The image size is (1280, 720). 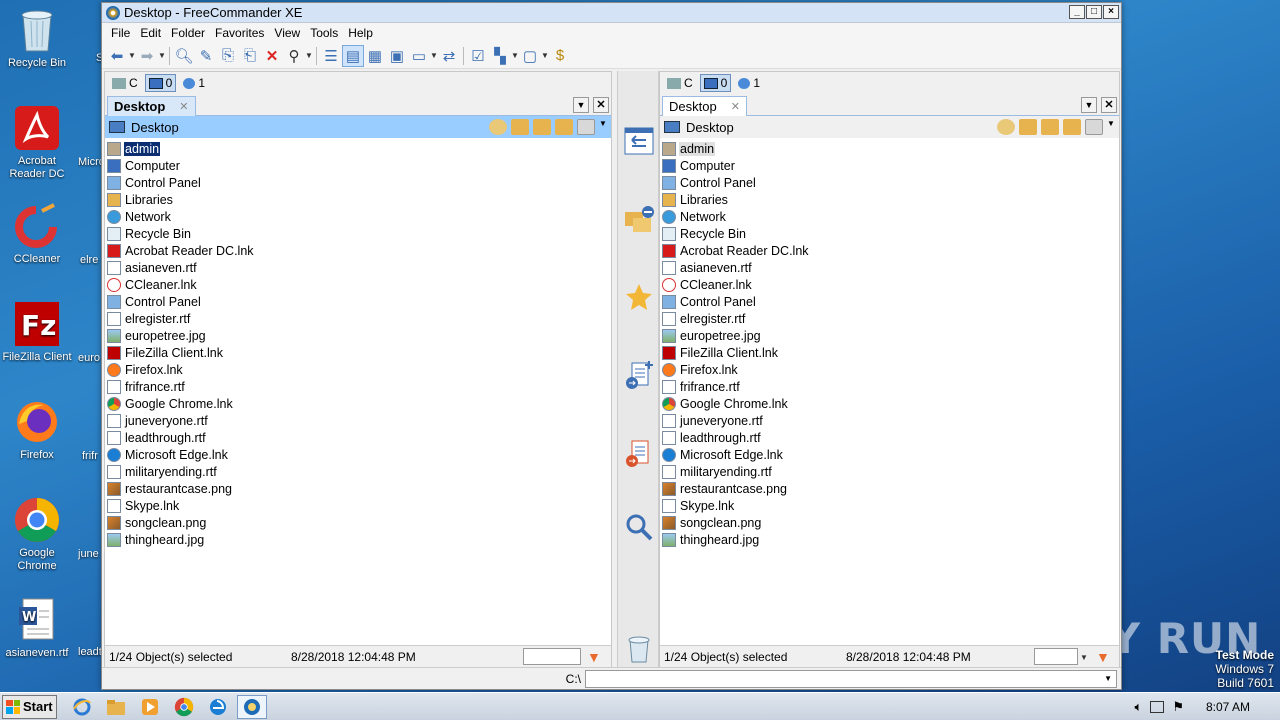 I want to click on desktop-icon-asianeven: W asianeven.rtf, so click(x=37, y=628).